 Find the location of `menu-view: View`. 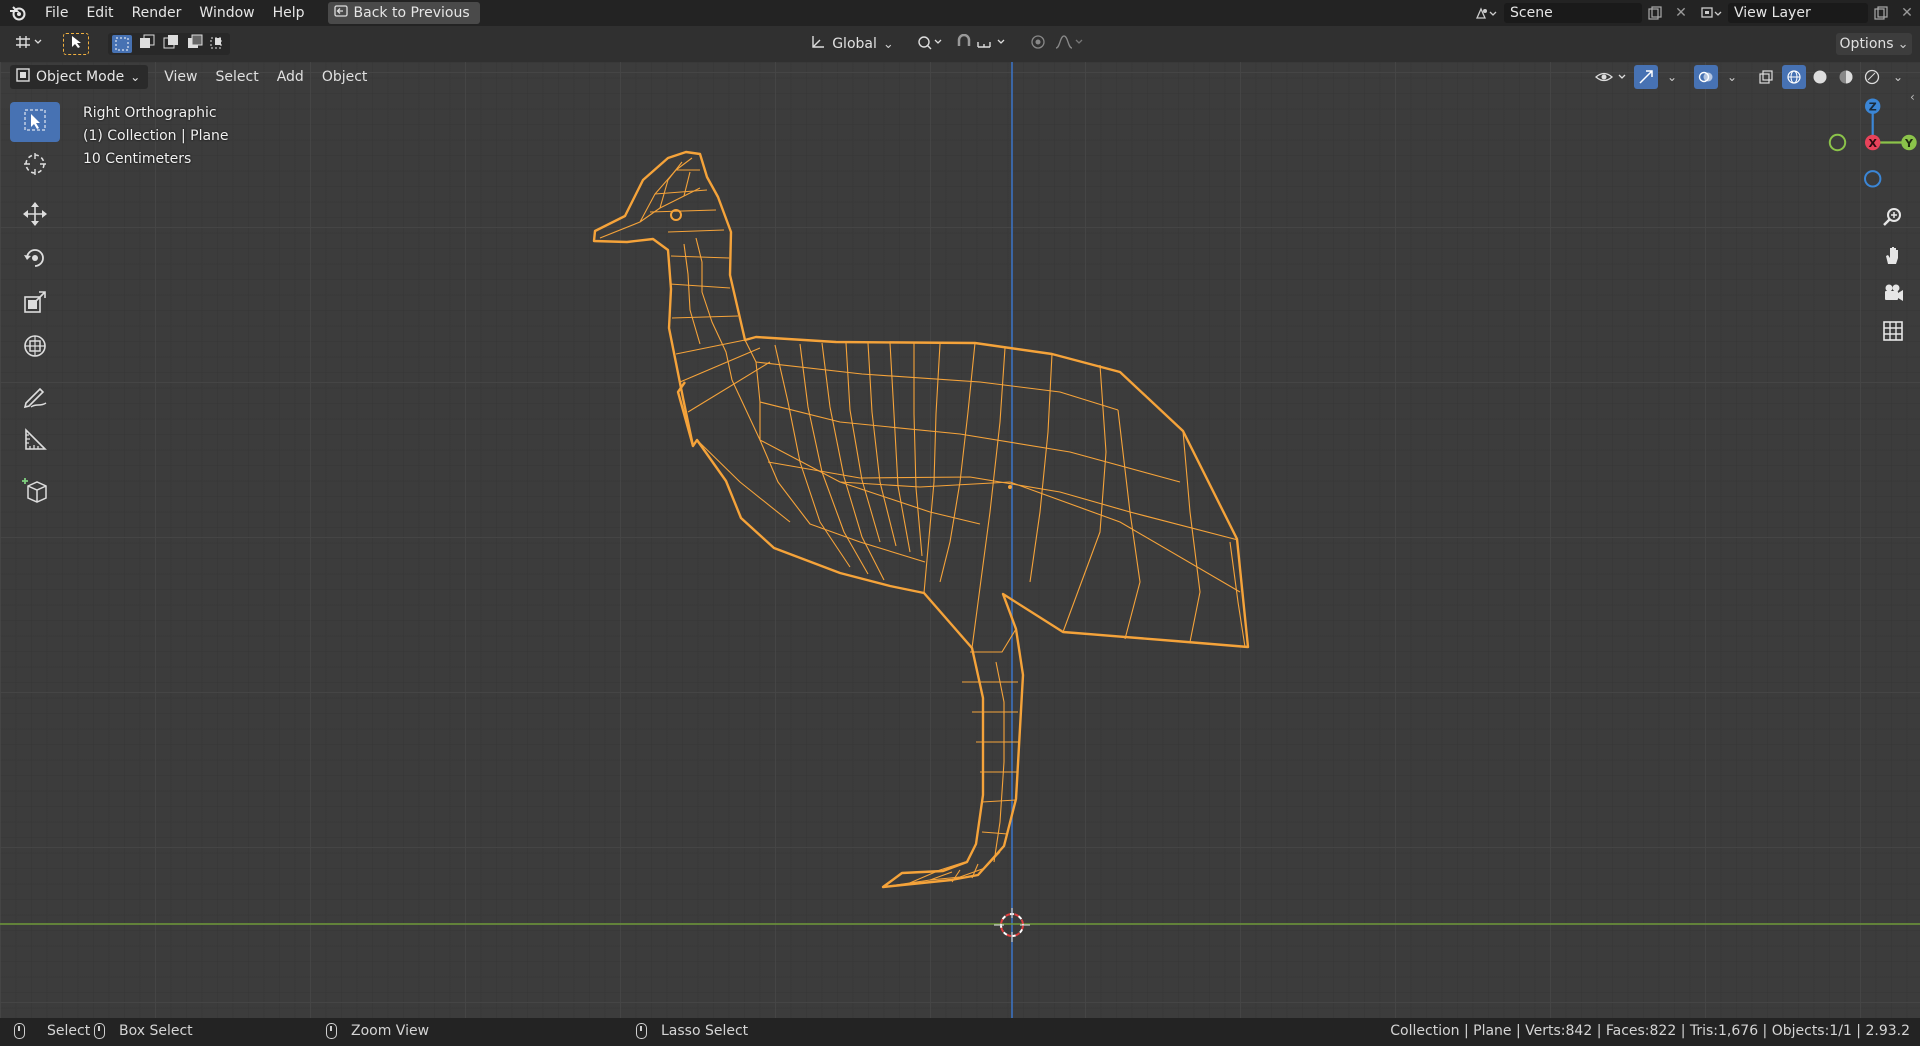

menu-view: View is located at coordinates (180, 77).